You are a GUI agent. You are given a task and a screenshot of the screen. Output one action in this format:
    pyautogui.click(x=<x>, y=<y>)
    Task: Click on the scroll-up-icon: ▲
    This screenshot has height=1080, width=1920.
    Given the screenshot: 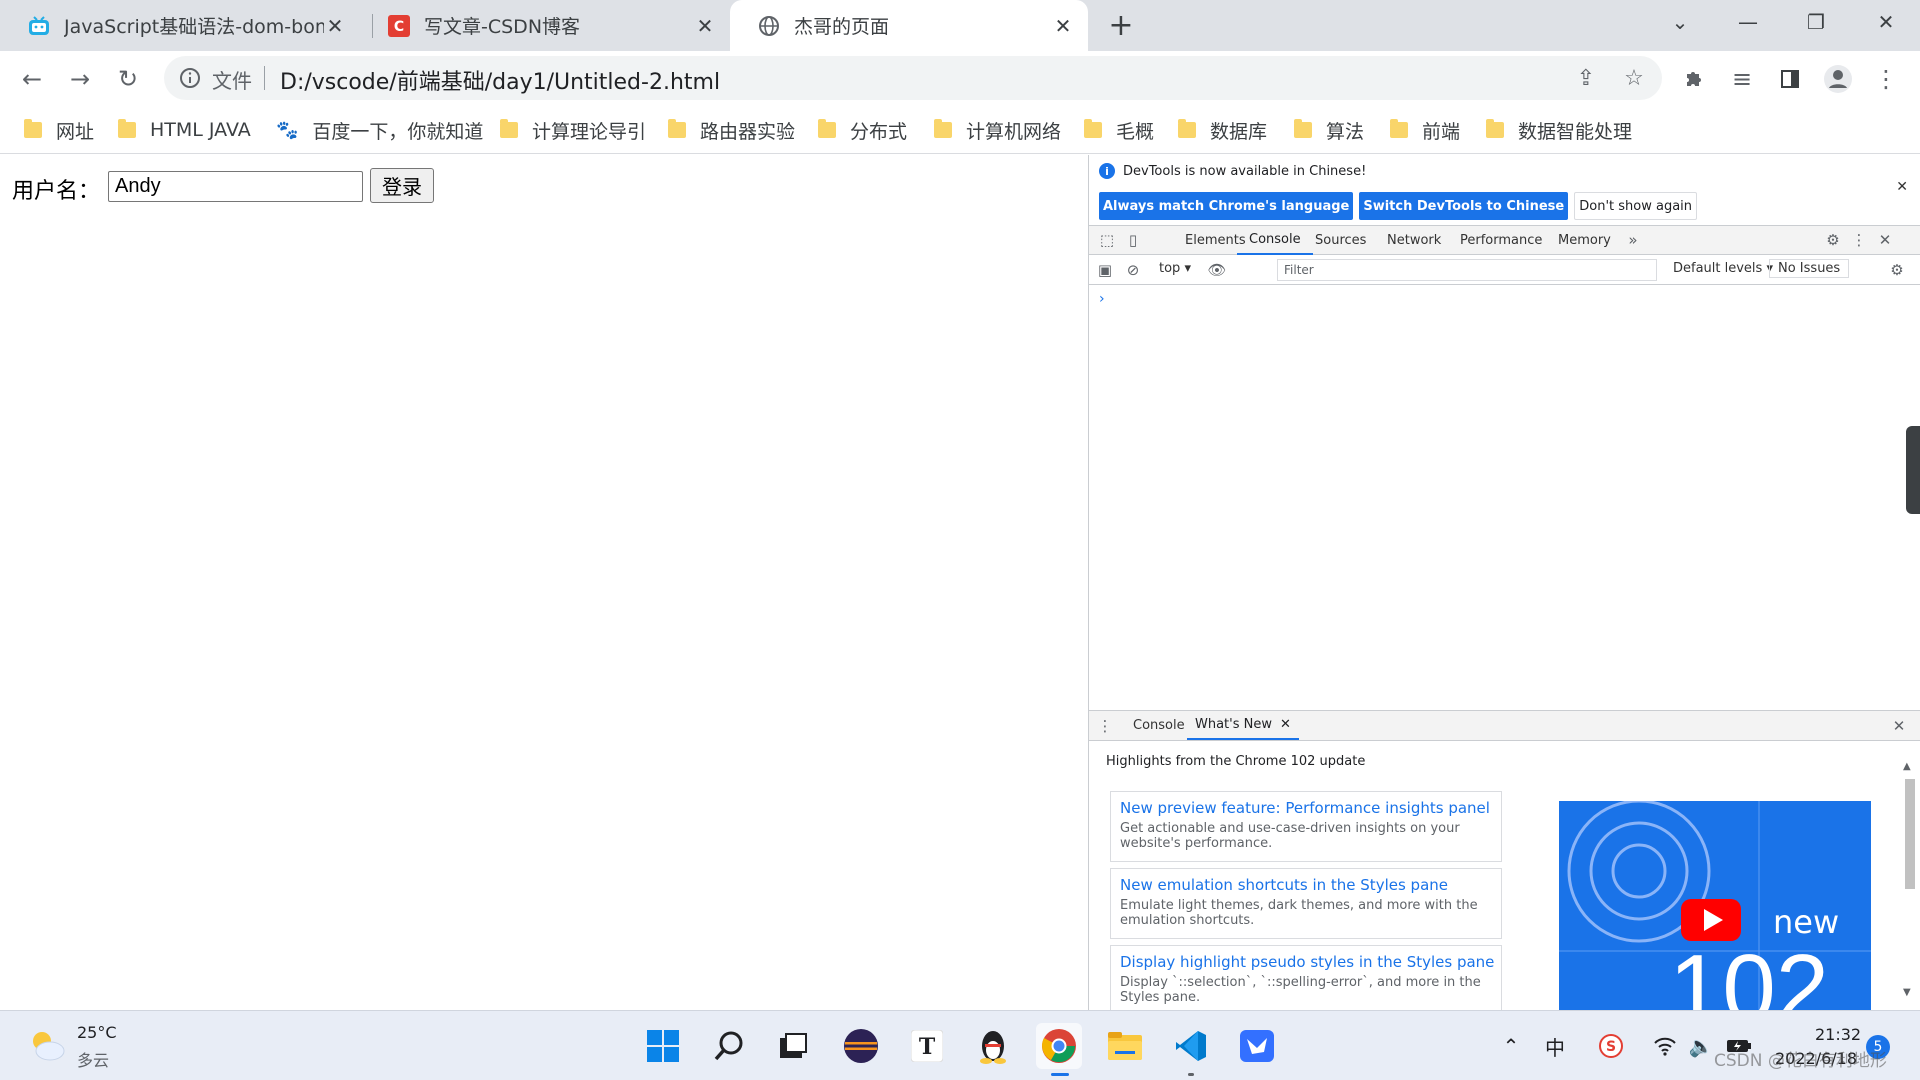 What is the action you would take?
    pyautogui.click(x=1907, y=766)
    